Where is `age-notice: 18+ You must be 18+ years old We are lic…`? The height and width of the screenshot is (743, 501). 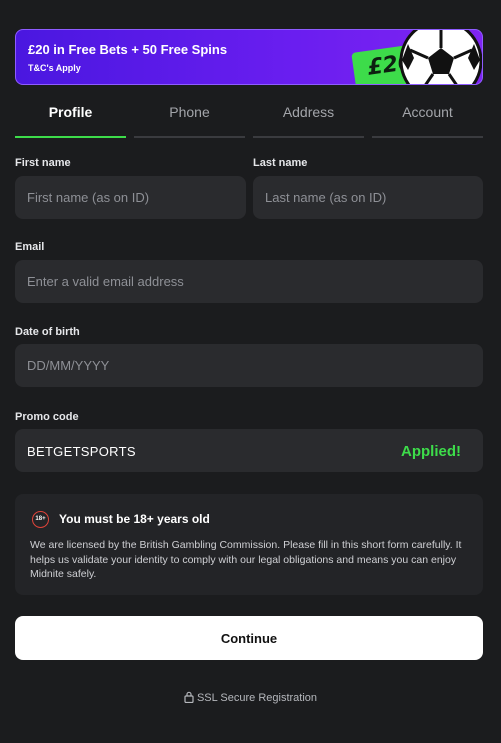
age-notice: 18+ You must be 18+ years old We are lic… is located at coordinates (249, 544).